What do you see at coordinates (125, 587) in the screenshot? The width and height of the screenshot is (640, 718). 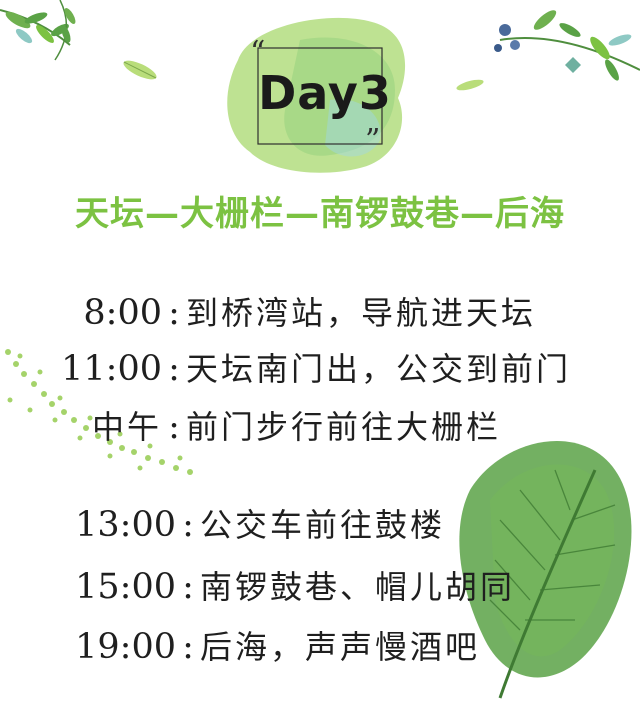 I see `schedule-time: 15:00` at bounding box center [125, 587].